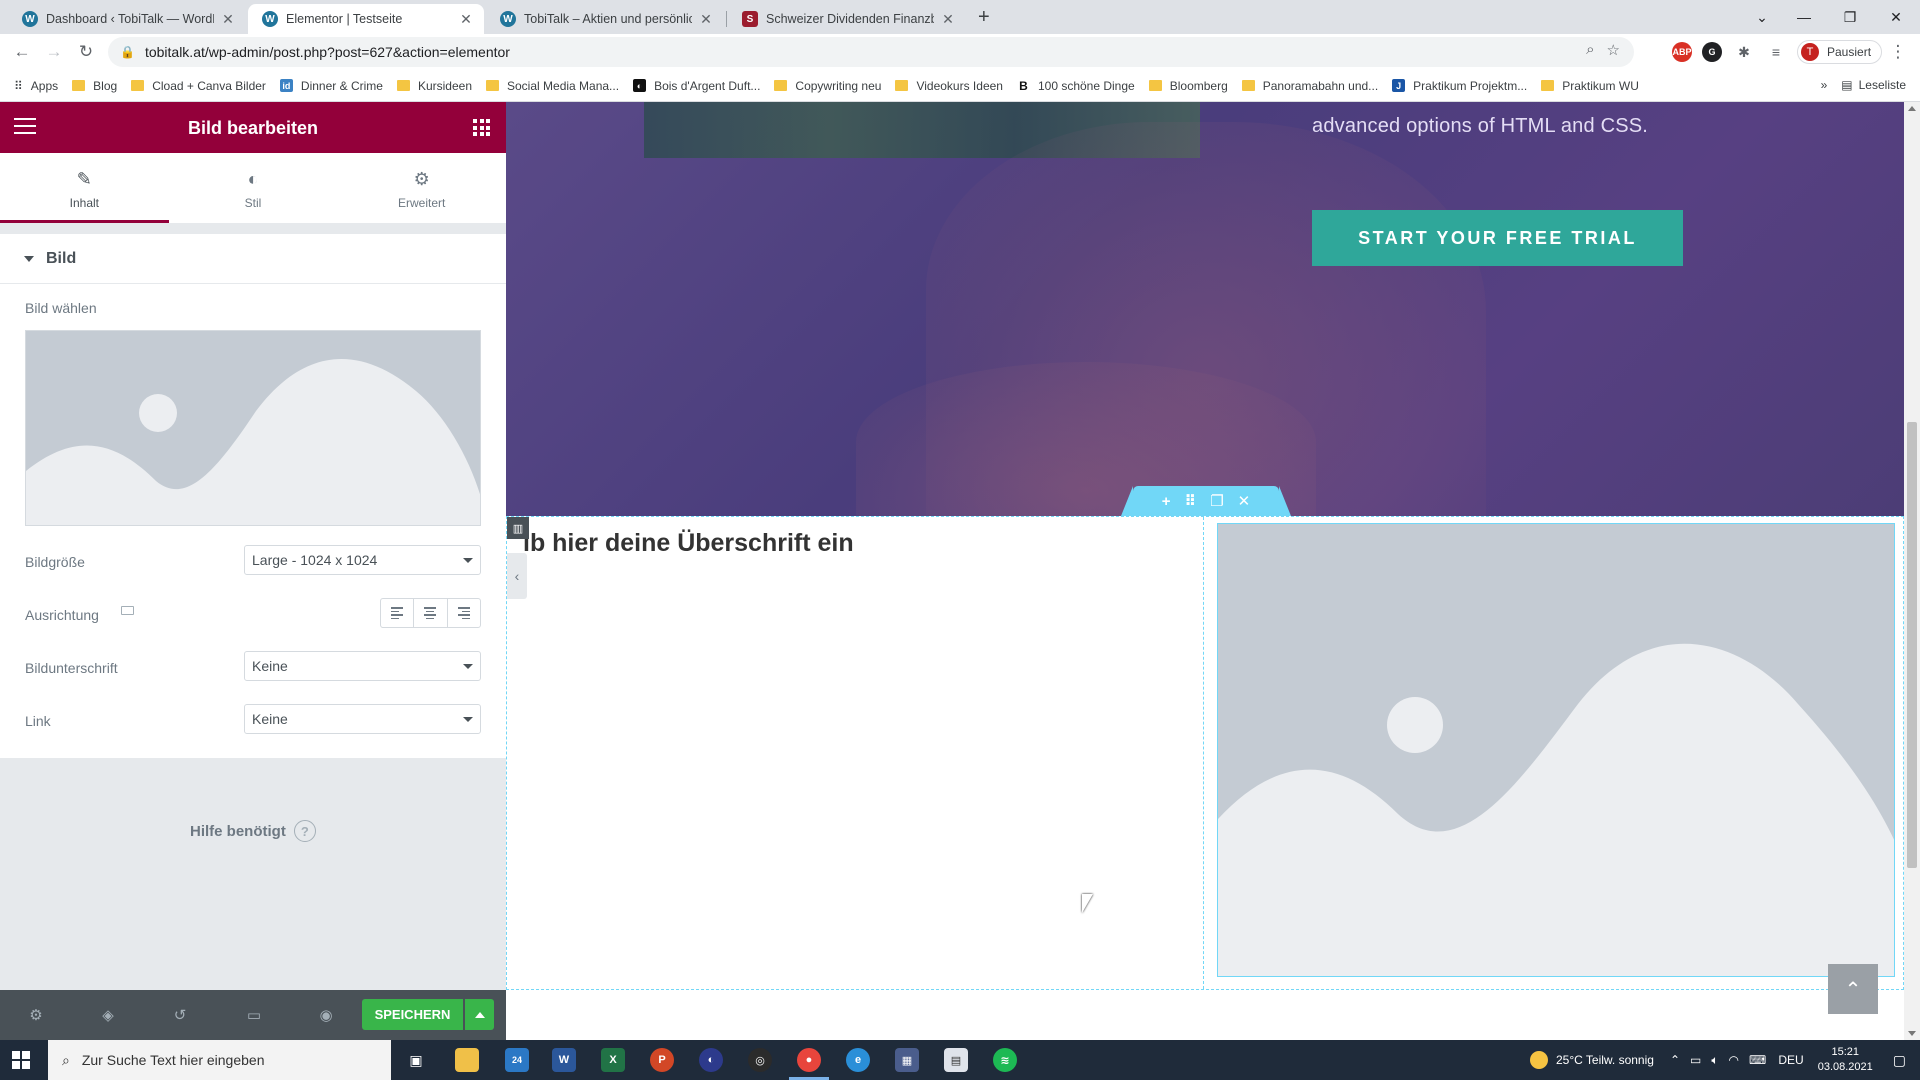  Describe the element at coordinates (1912, 645) in the screenshot. I see `scrollbar-thumb` at that location.